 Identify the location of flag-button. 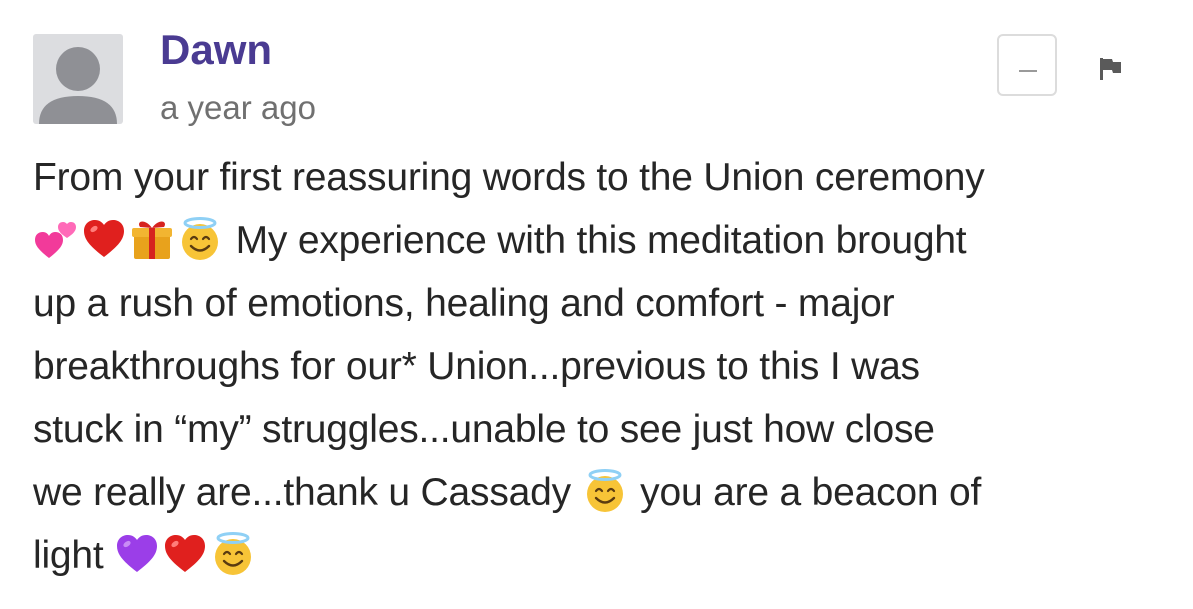
(1111, 69).